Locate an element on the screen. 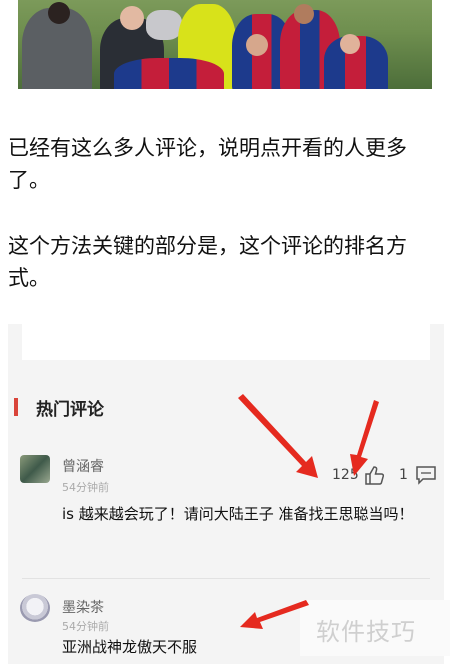 This screenshot has width=450, height=664. comment-1-text: is 越来越会玩了！请问大陆王子 准备找王思聪当吗！ is located at coordinates (238, 514).